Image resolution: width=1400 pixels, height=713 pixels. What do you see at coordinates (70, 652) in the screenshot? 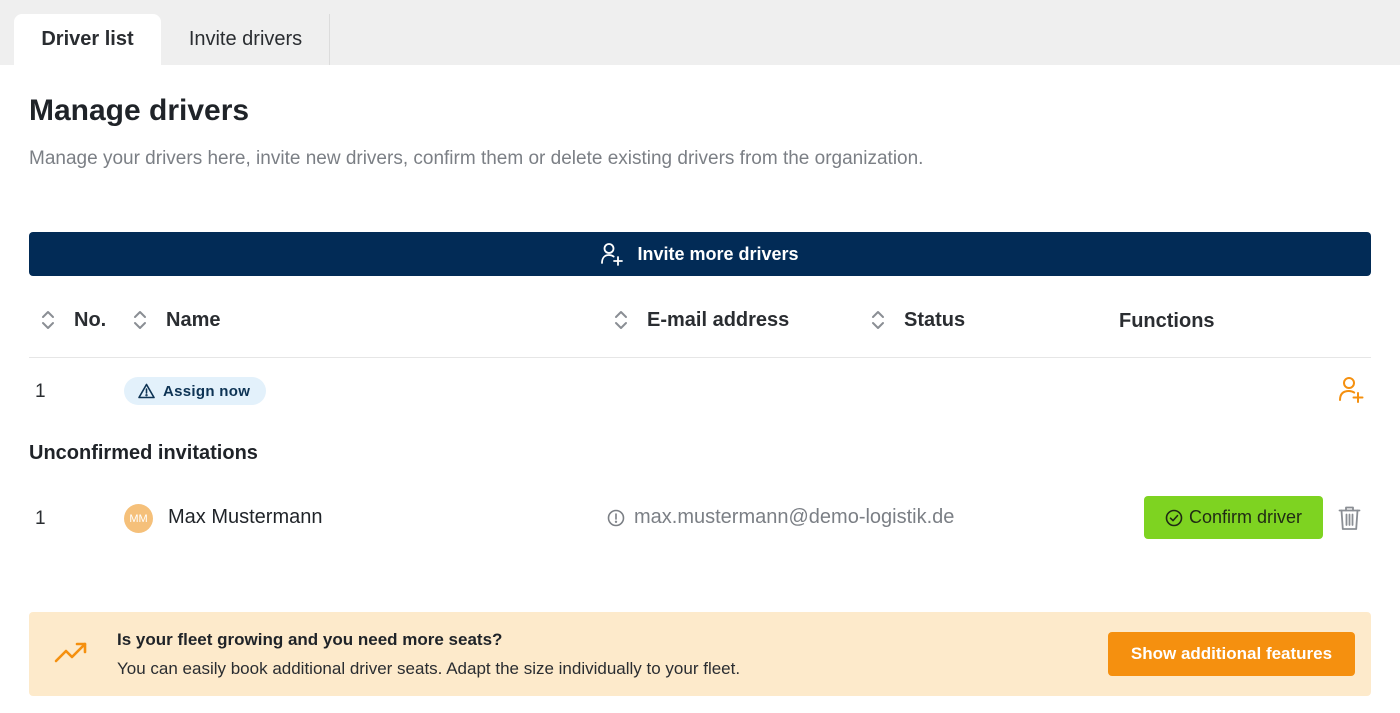
I see `trending-up-icon` at bounding box center [70, 652].